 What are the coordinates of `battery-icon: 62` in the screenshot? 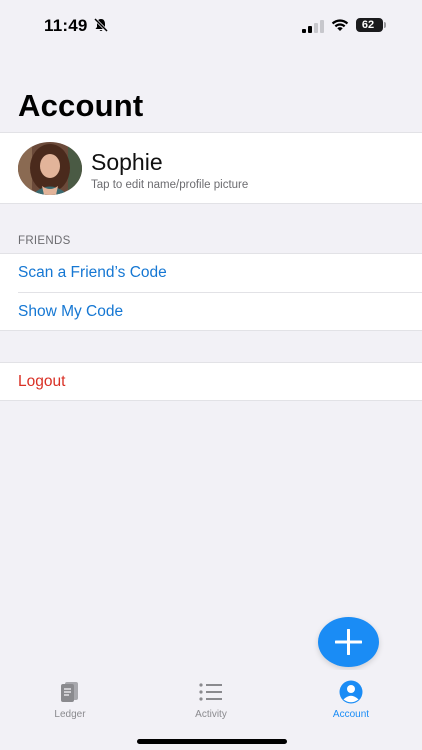 It's located at (369, 25).